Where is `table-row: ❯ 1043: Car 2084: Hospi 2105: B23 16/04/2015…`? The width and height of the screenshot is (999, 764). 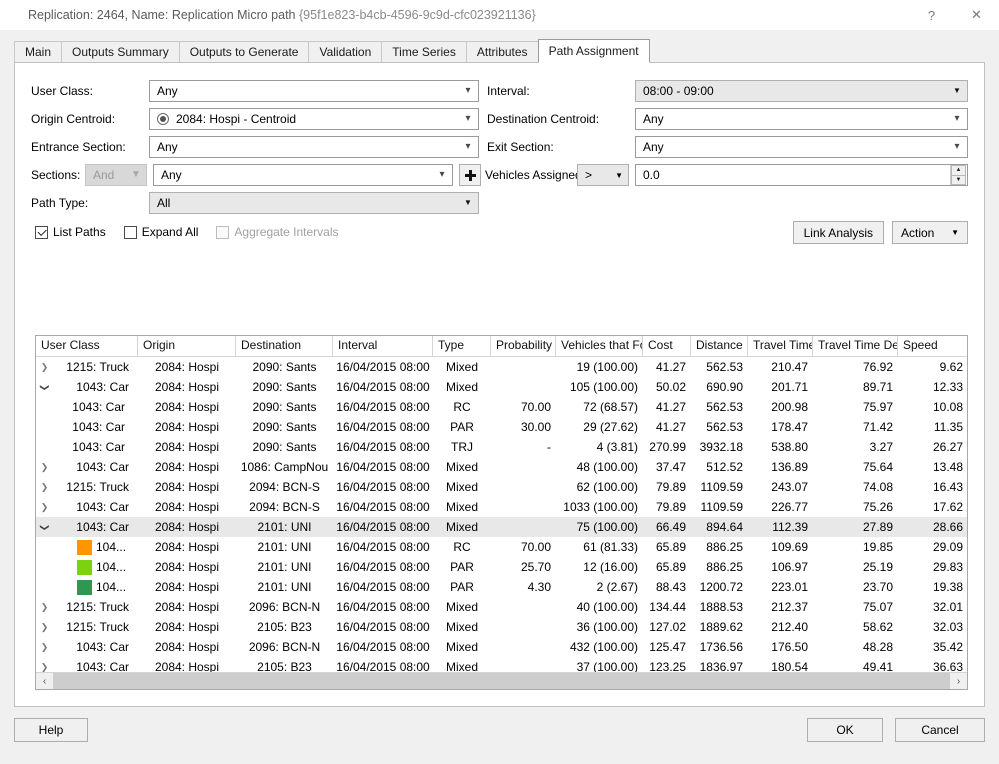 table-row: ❯ 1043: Car 2084: Hospi 2105: B23 16/04/2015… is located at coordinates (501, 664).